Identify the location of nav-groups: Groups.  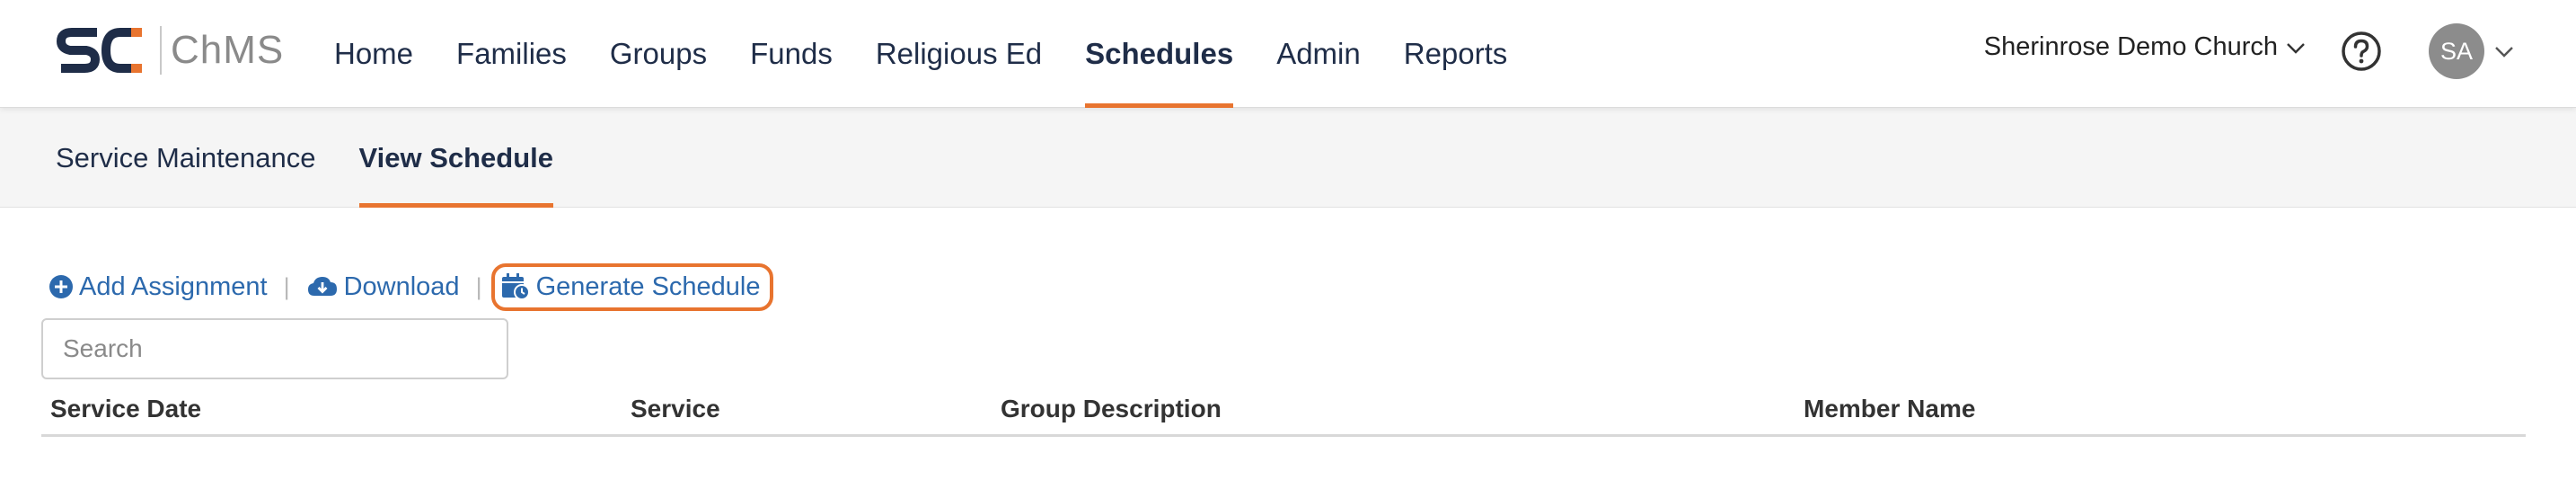
(658, 54).